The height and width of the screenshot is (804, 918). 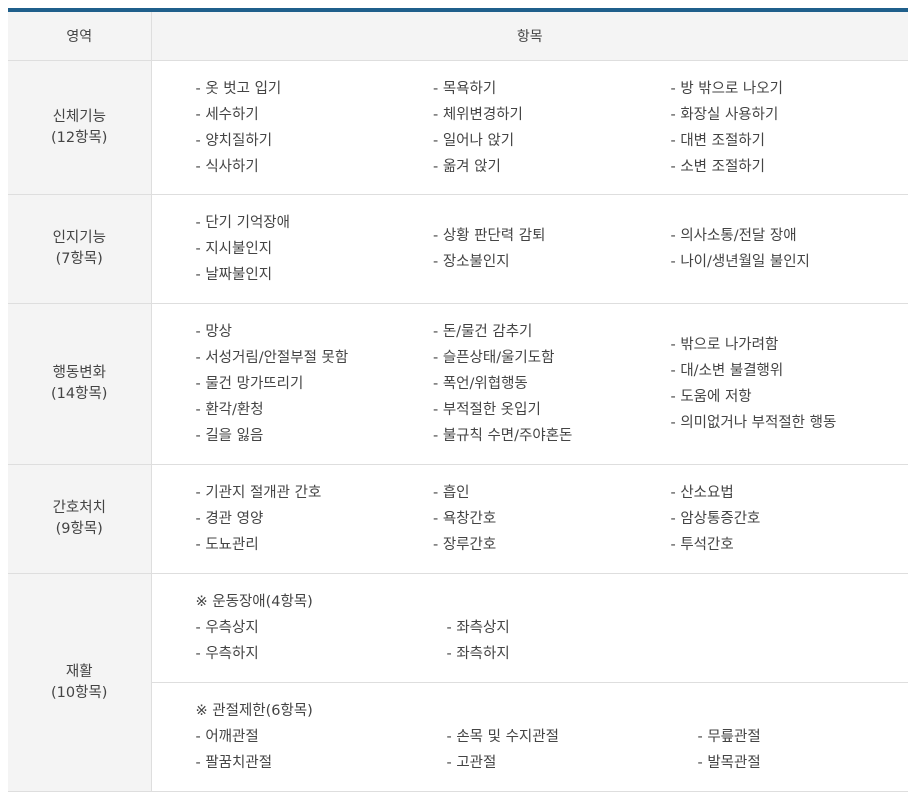 I want to click on item-column: - 옷 벗고 입기 - 세수하기 - 양치질하기 - 식사하기, so click(x=315, y=128).